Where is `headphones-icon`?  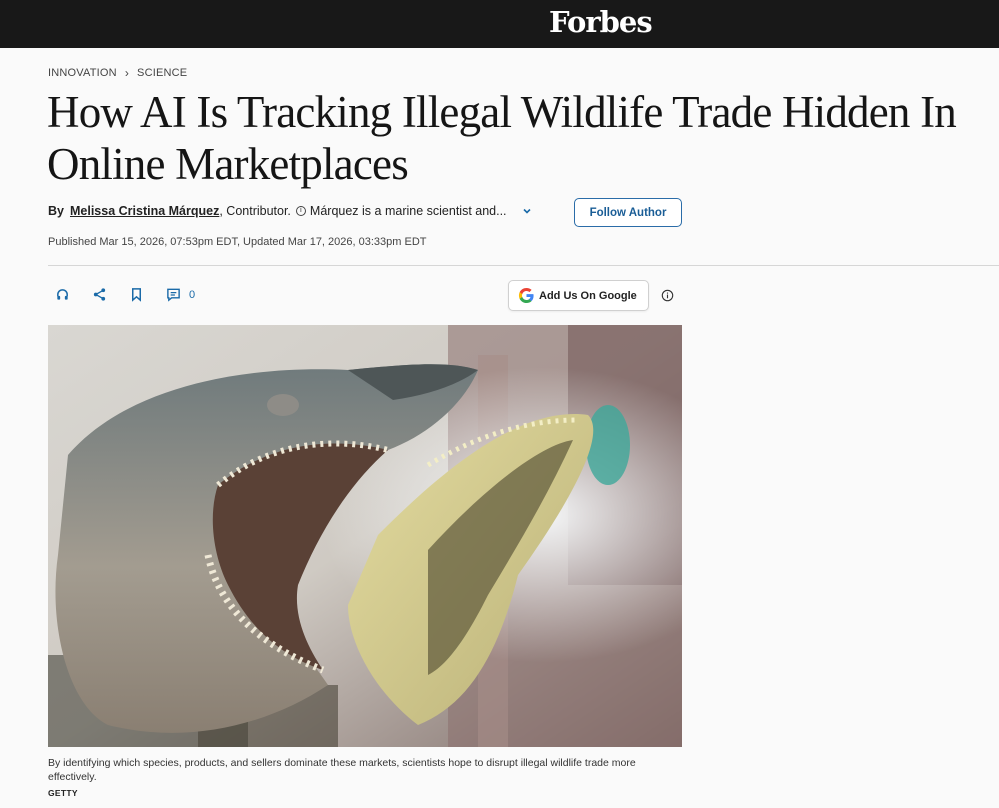
headphones-icon is located at coordinates (62, 294).